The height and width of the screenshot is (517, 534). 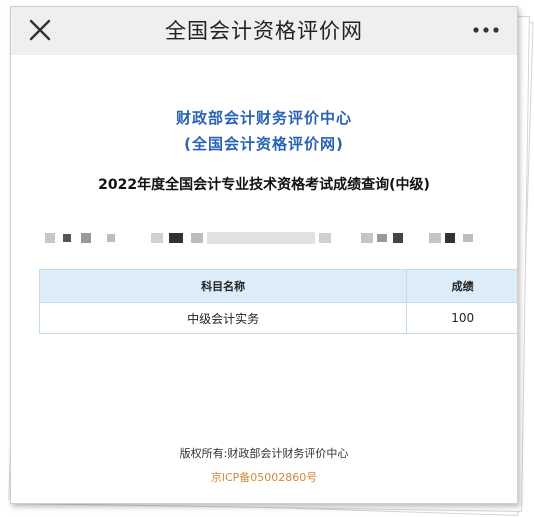 I want to click on score-cell: 100, so click(x=461, y=318).